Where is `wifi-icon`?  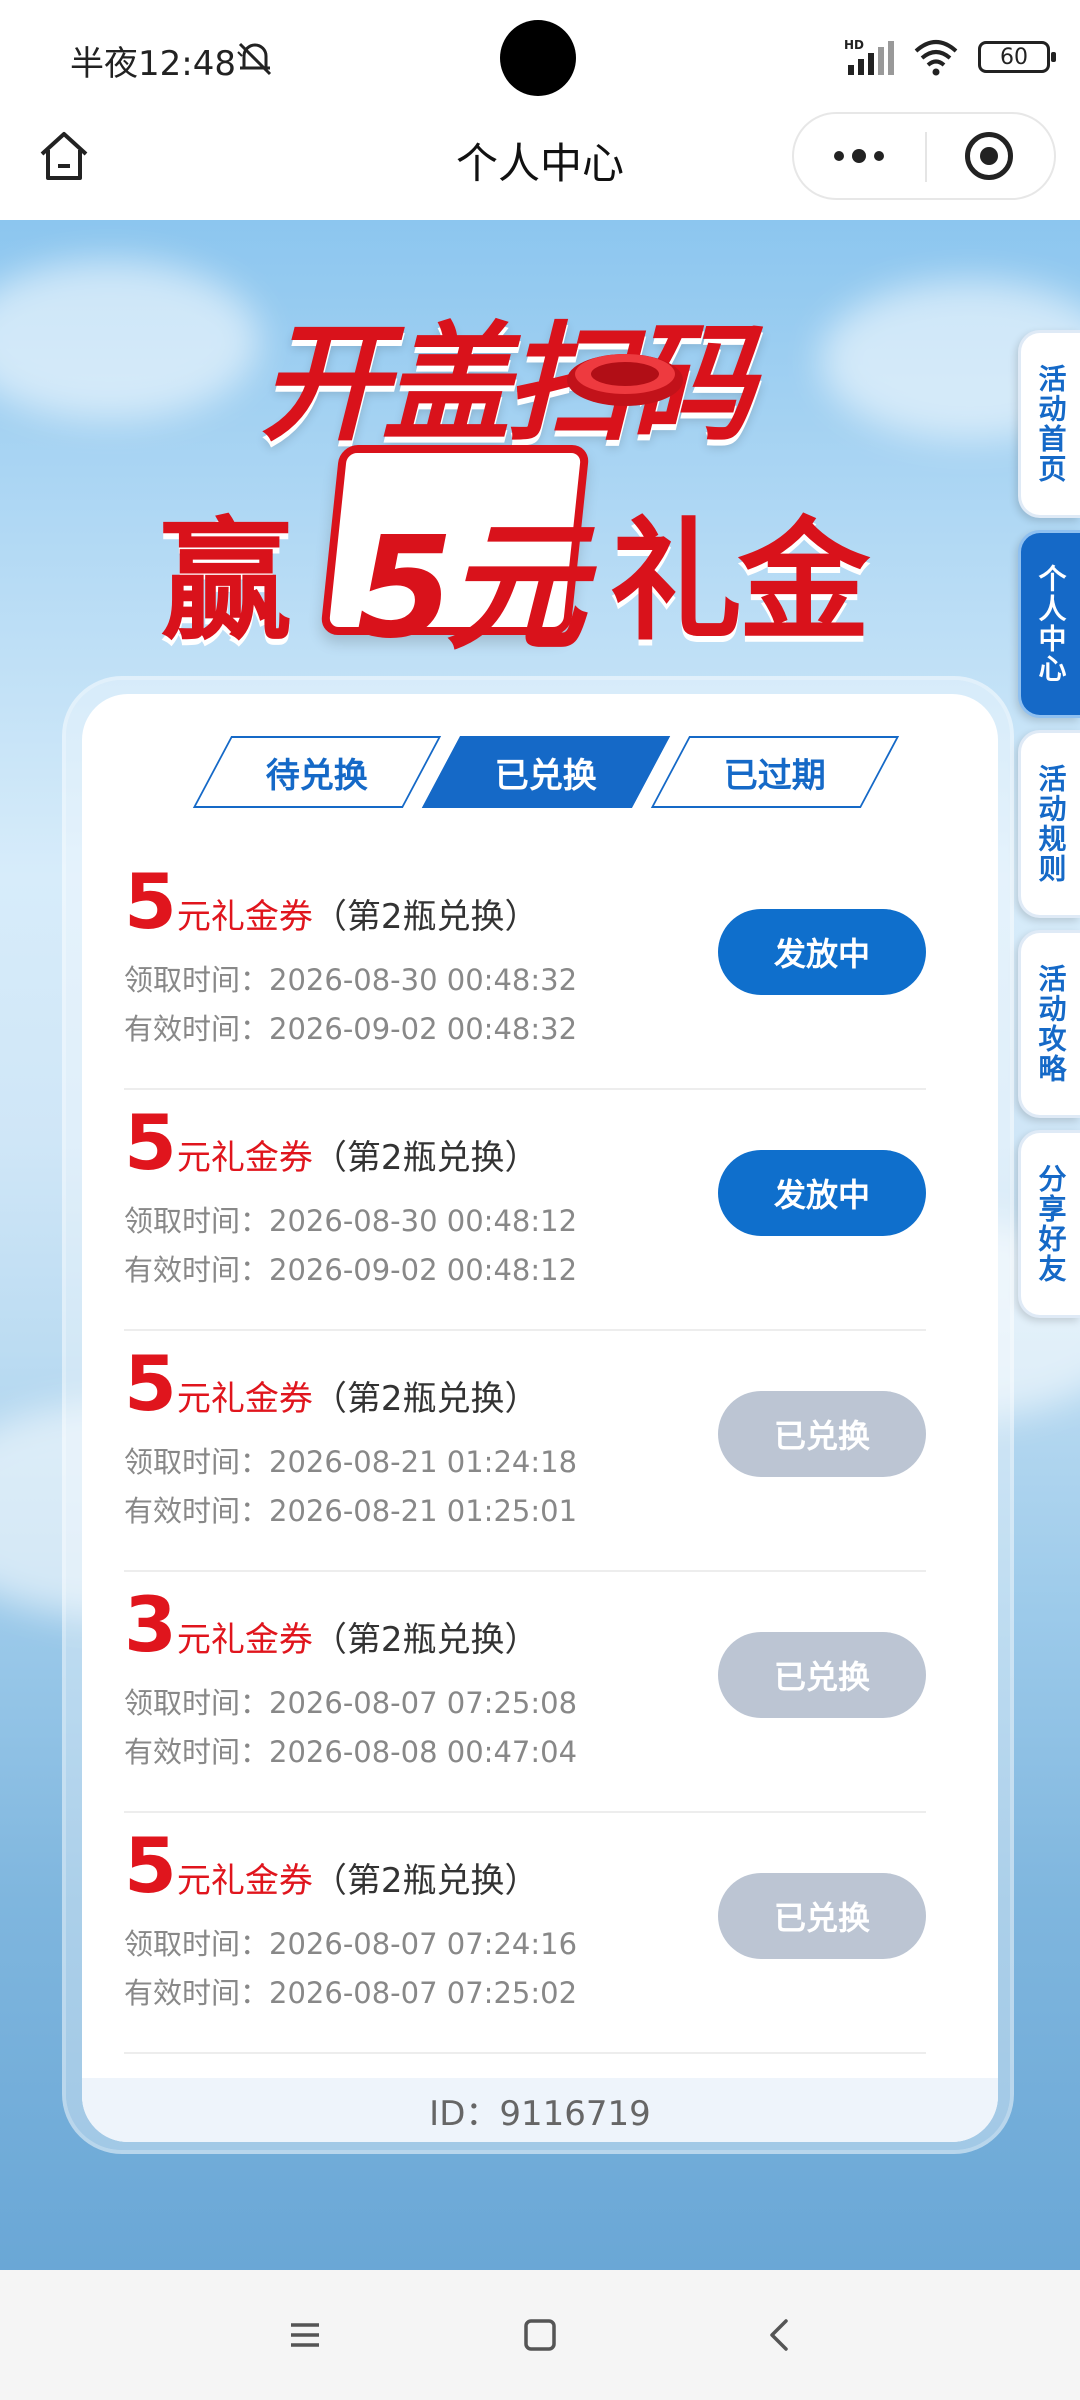
wifi-icon is located at coordinates (936, 58).